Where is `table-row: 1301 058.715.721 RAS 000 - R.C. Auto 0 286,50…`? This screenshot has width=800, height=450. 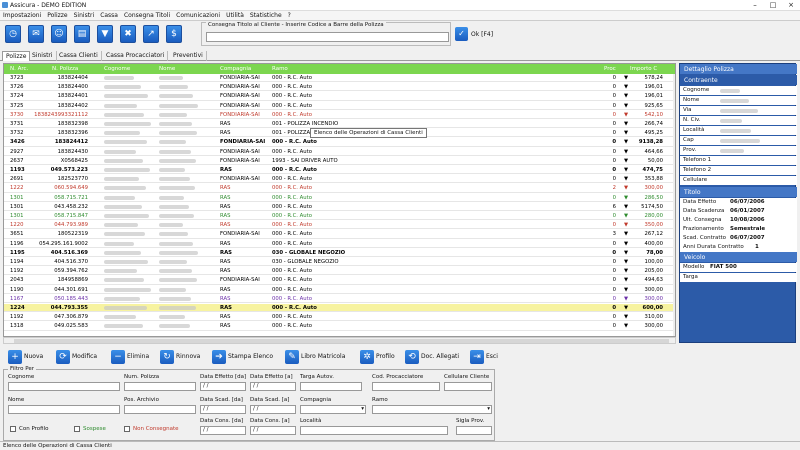 table-row: 1301 058.715.721 RAS 000 - R.C. Auto 0 286,50… is located at coordinates (339, 197).